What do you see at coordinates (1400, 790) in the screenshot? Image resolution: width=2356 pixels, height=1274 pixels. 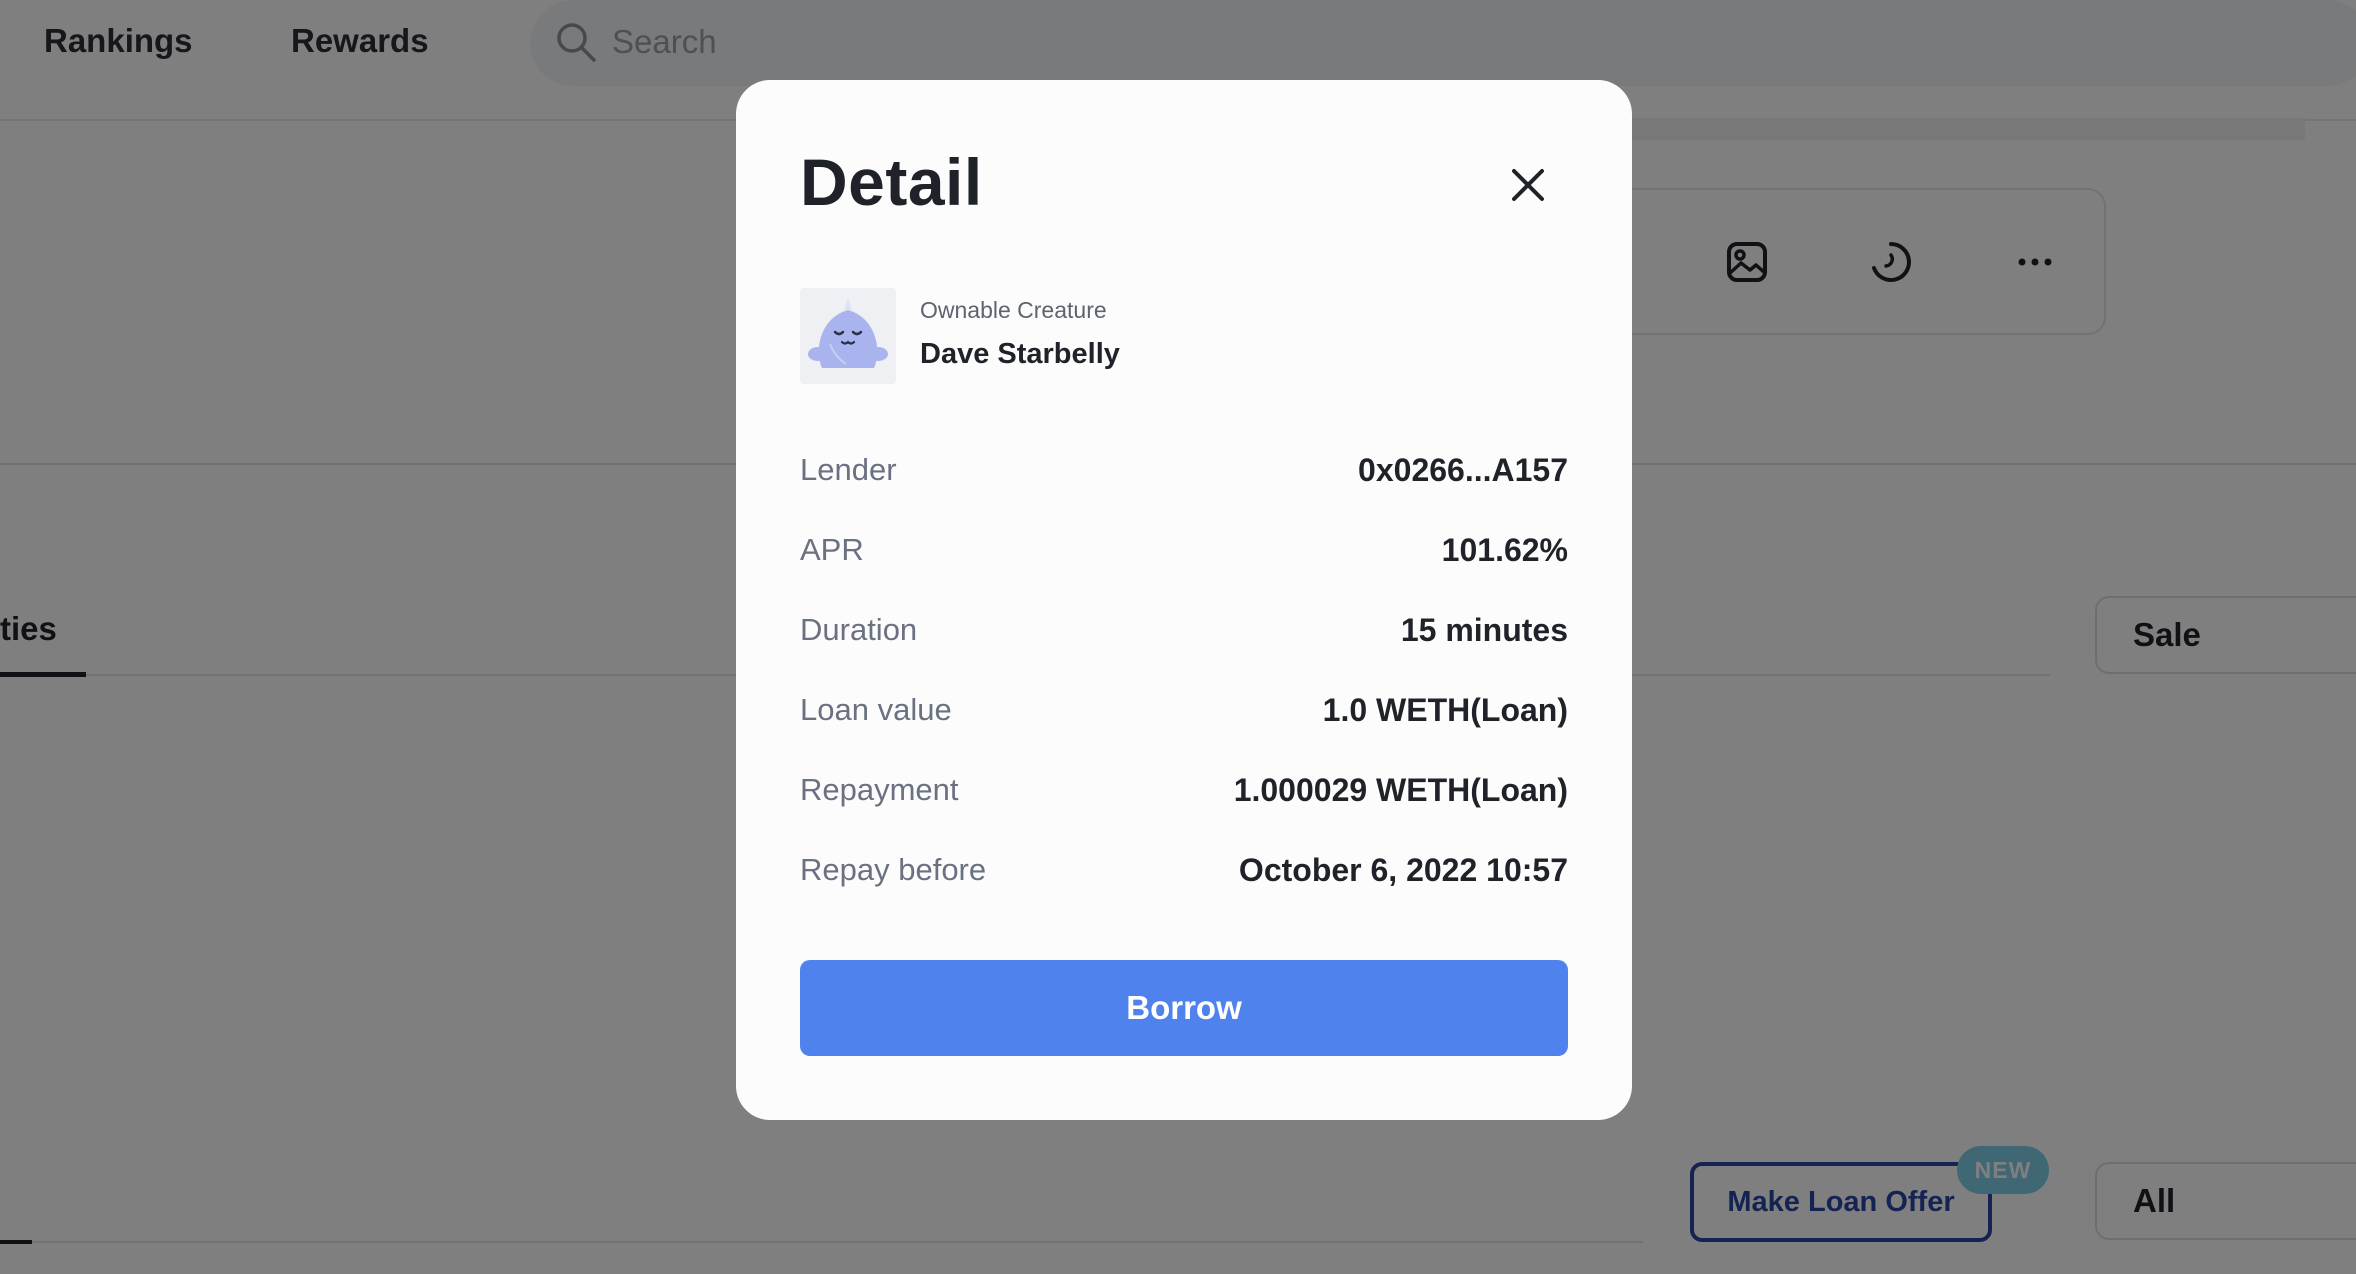 I see `repayment-value: 1.000029 WETH(Loan)` at bounding box center [1400, 790].